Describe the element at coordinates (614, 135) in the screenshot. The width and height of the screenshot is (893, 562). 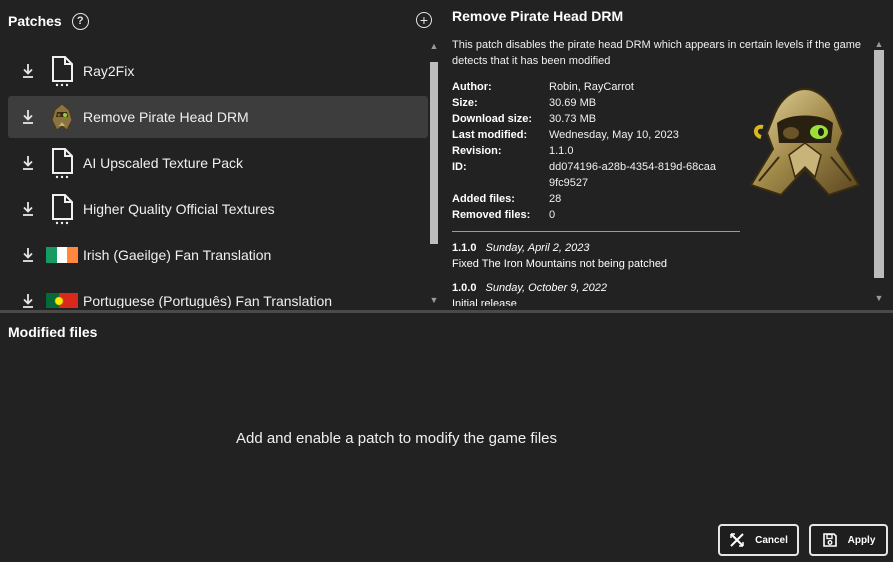
I see `info-value: Wednesday, May 10, 2023` at that location.